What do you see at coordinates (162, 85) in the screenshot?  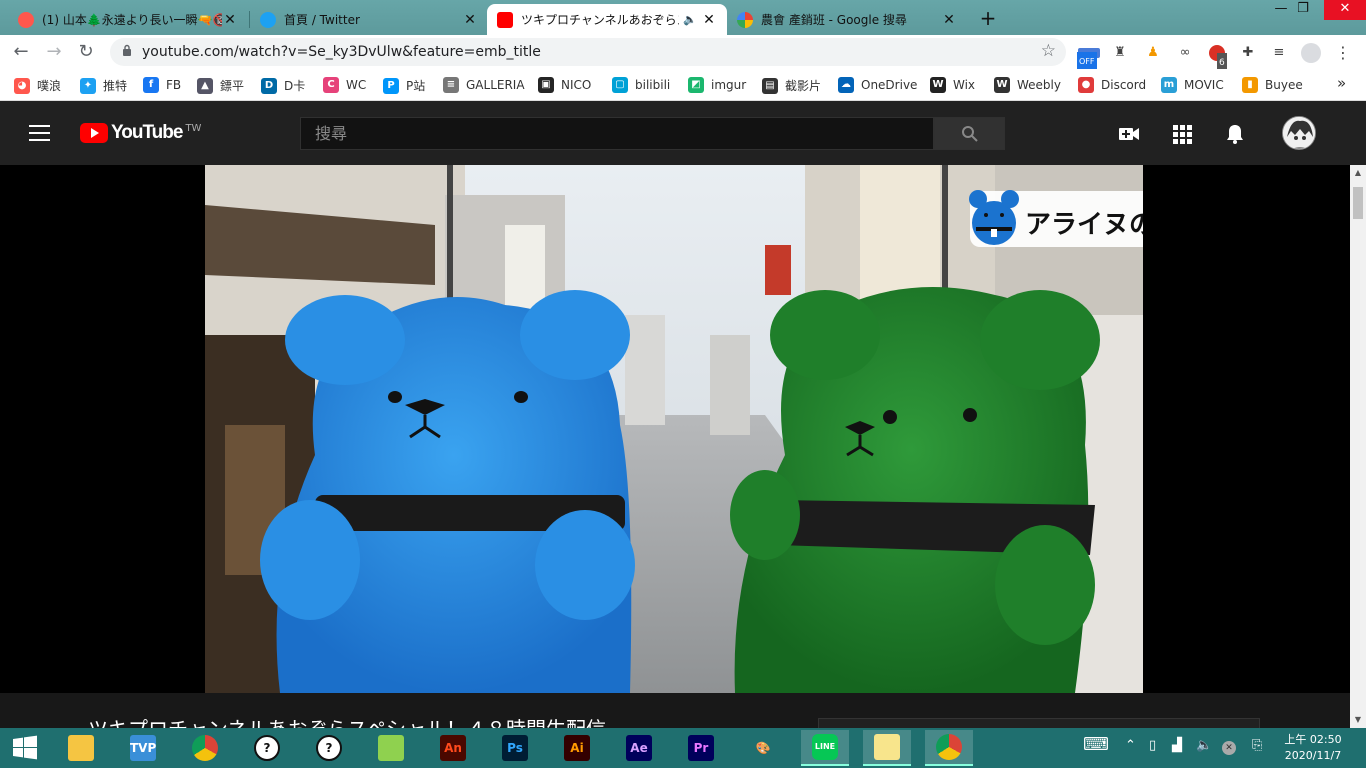 I see `bookmark-item: f FB` at bounding box center [162, 85].